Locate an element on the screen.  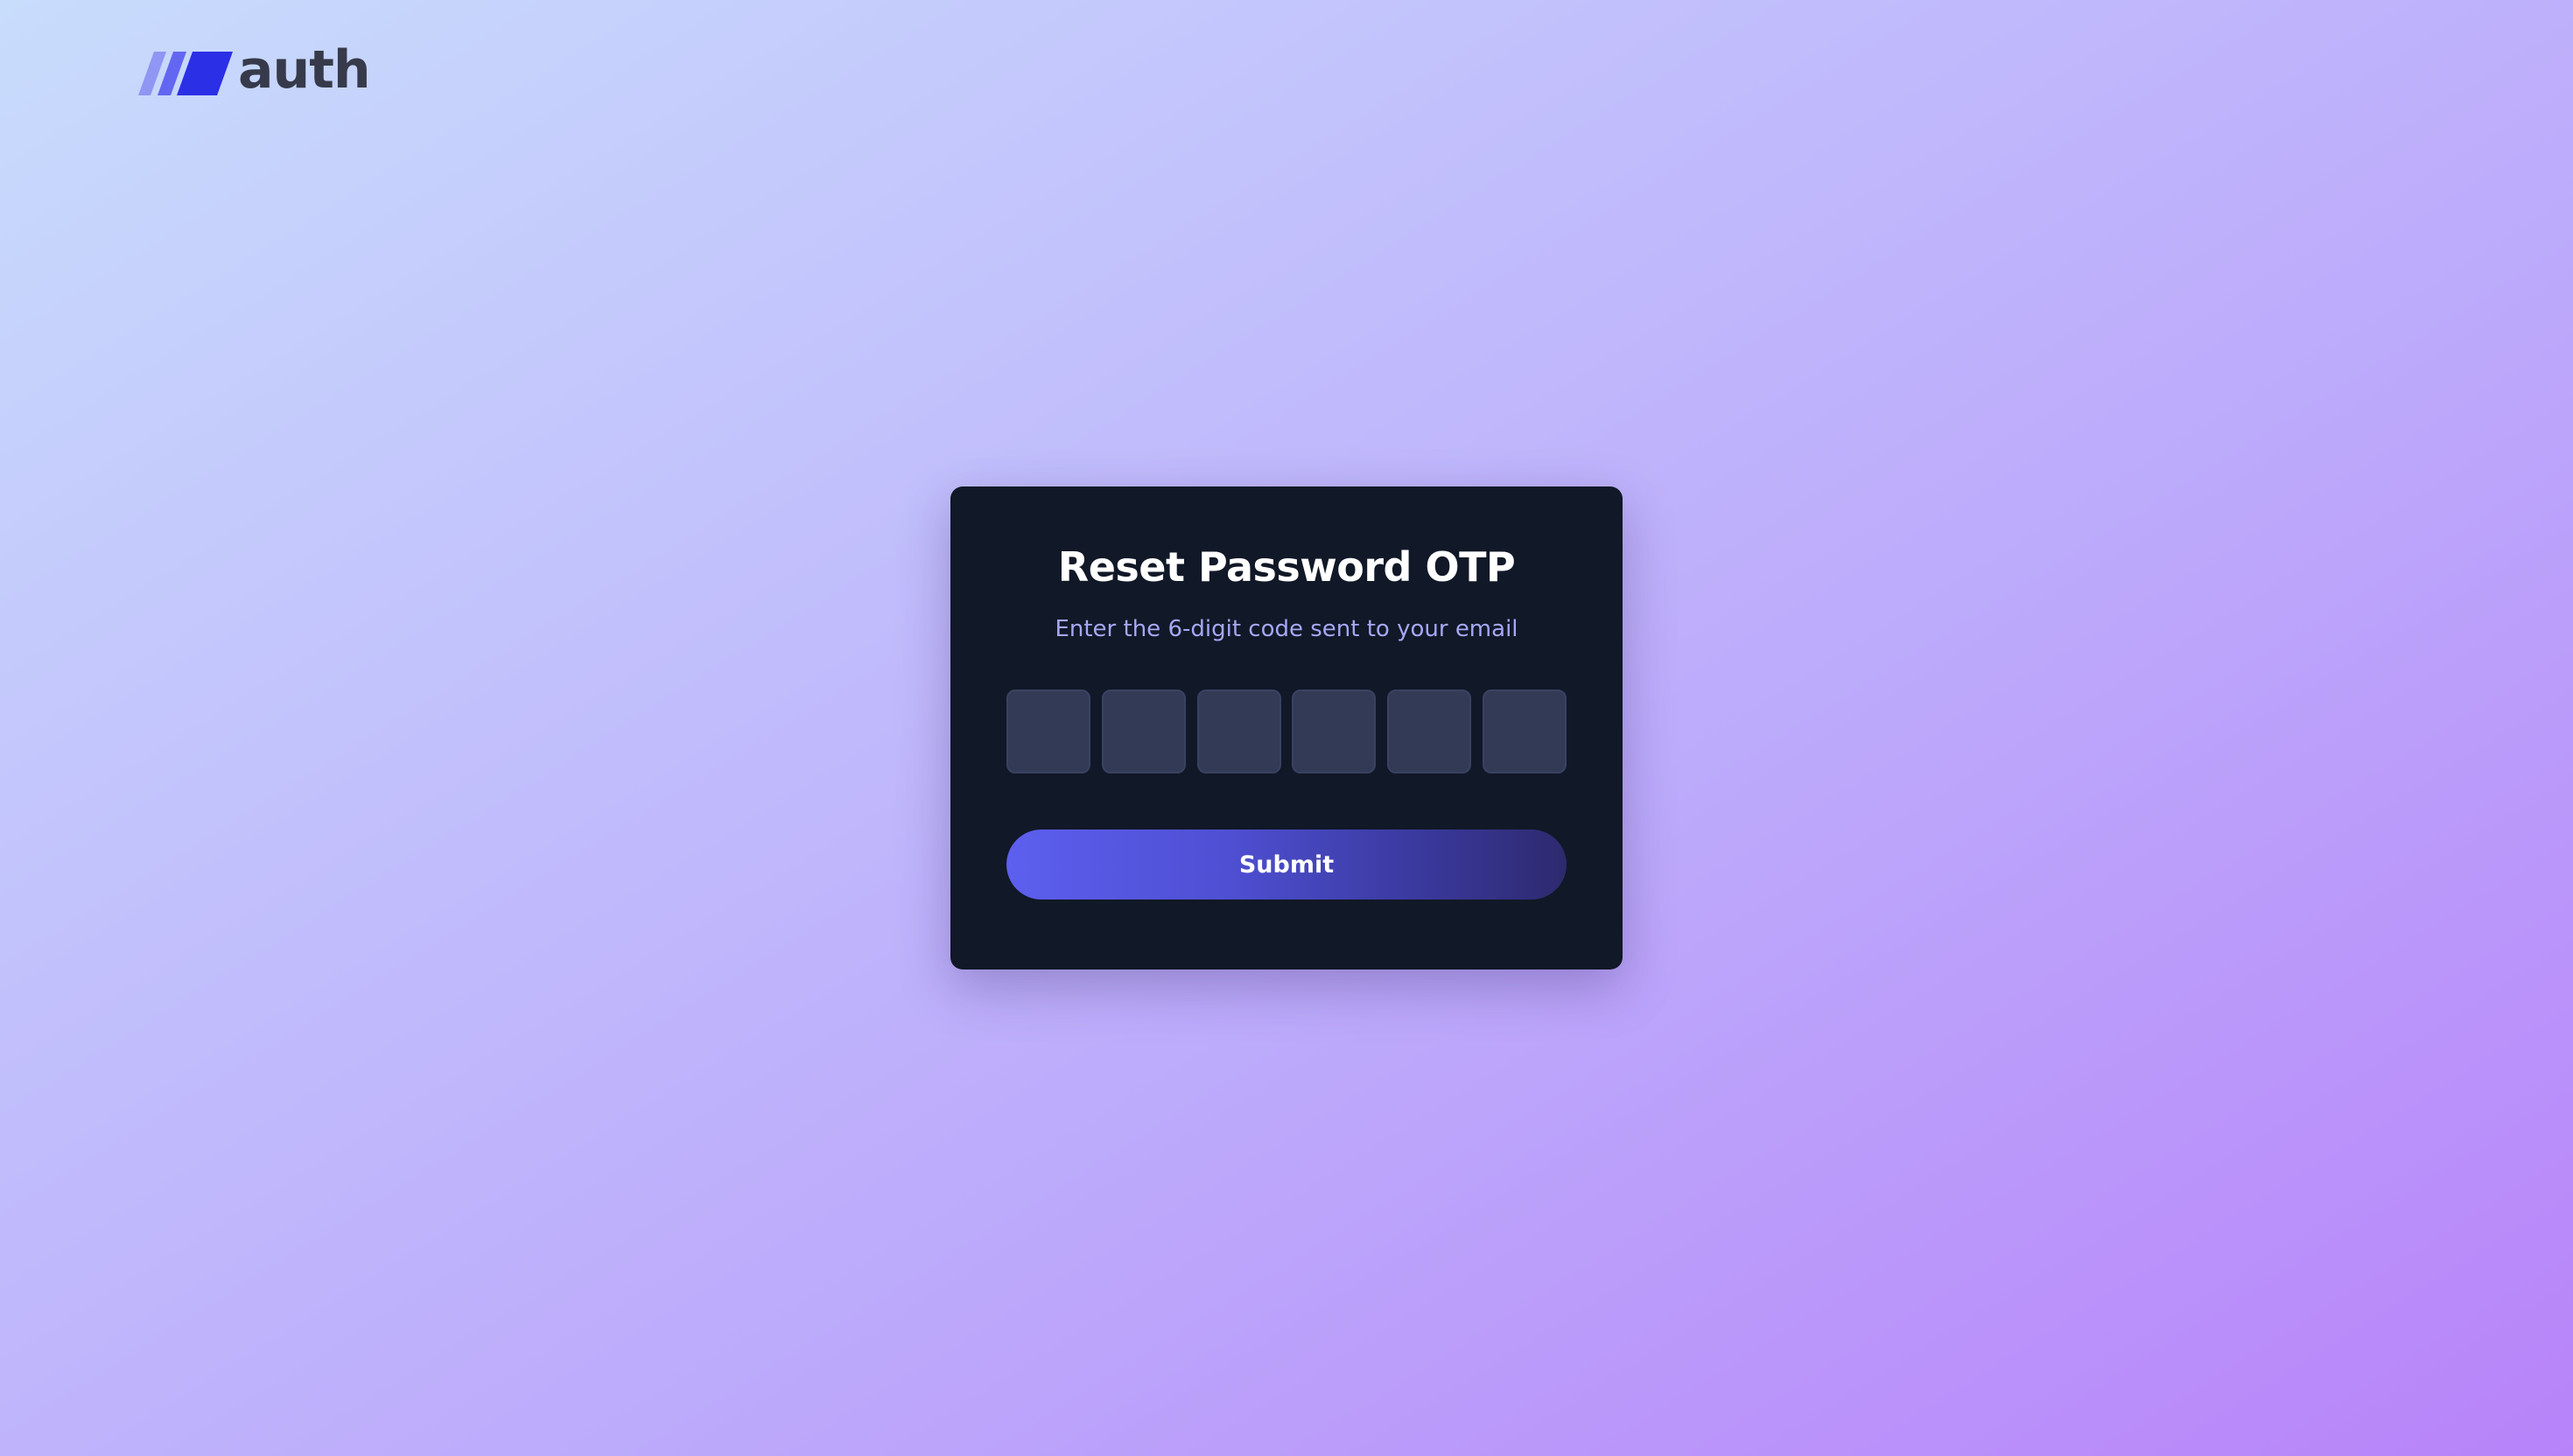
otp-input-group is located at coordinates (1286, 732).